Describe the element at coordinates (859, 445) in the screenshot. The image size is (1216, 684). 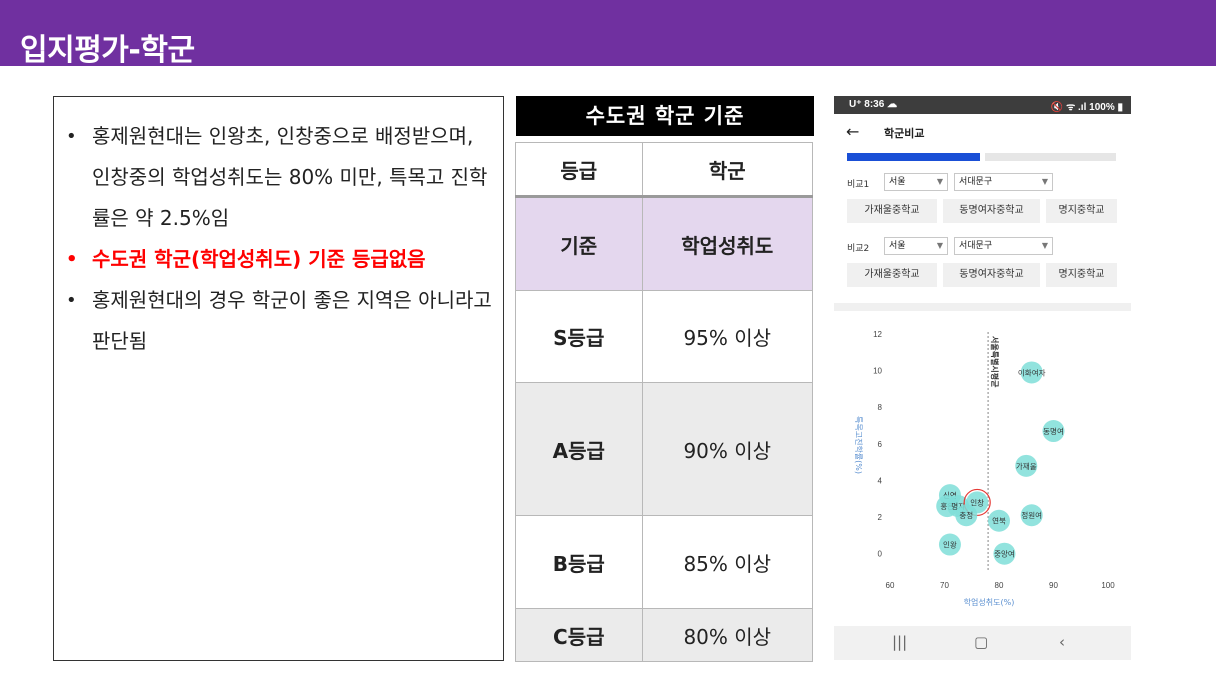
I see `y-axis-label: 특목고진학률(%)` at that location.